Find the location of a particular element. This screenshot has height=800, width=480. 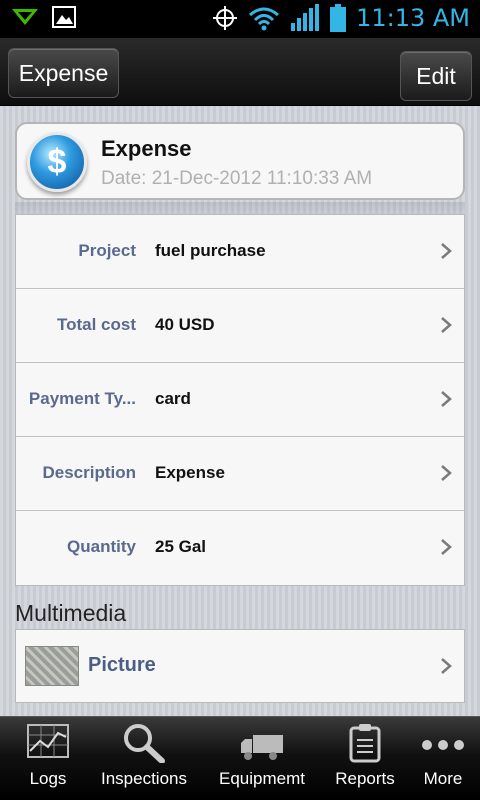

status-time: 11:13 AM is located at coordinates (413, 18).